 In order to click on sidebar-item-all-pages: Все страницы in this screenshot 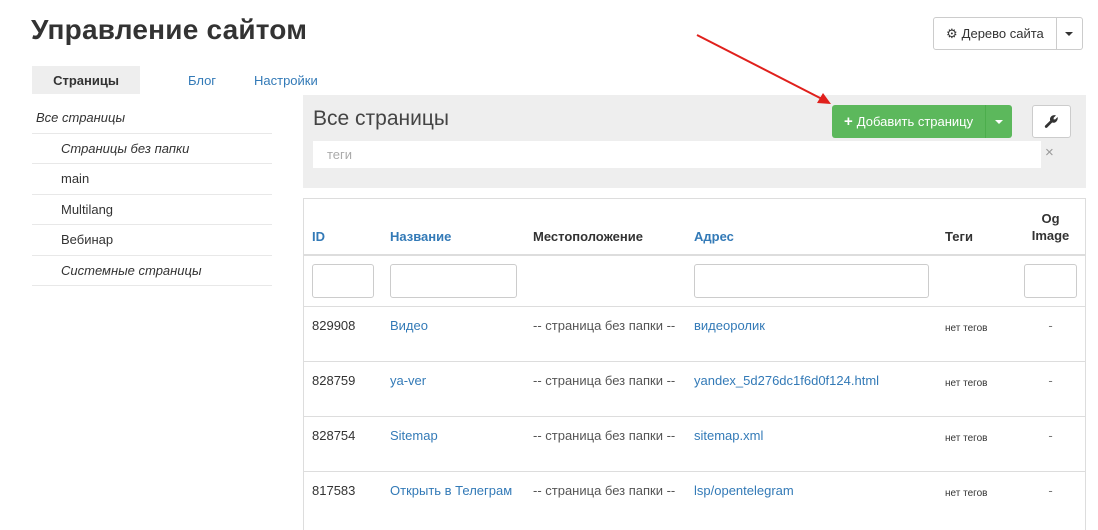, I will do `click(152, 118)`.